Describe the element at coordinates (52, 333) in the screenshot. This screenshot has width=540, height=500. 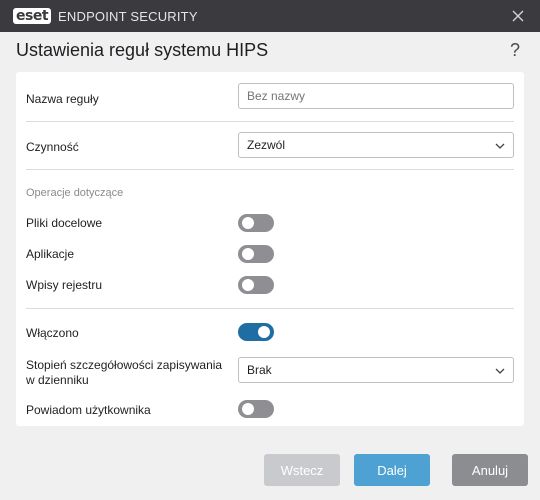
I see `enabled-label: Włączono` at that location.